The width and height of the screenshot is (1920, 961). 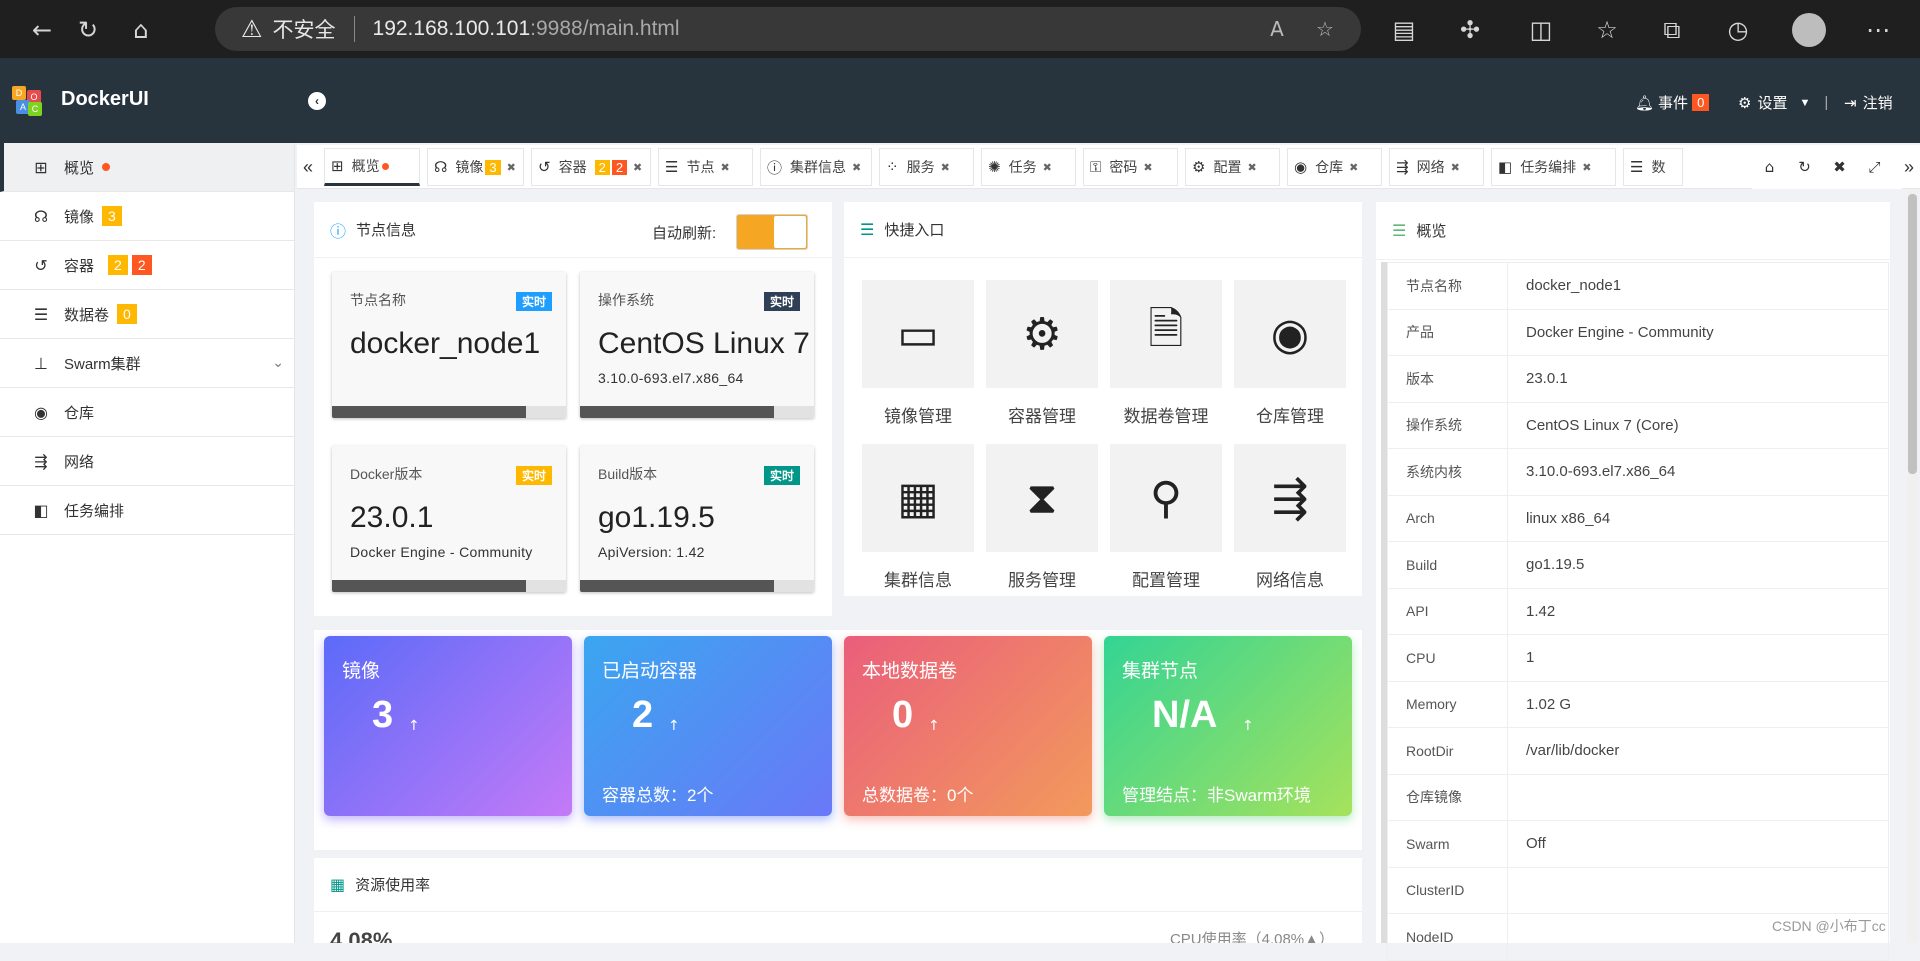 I want to click on read-aloud-icon: A, so click(x=1277, y=29).